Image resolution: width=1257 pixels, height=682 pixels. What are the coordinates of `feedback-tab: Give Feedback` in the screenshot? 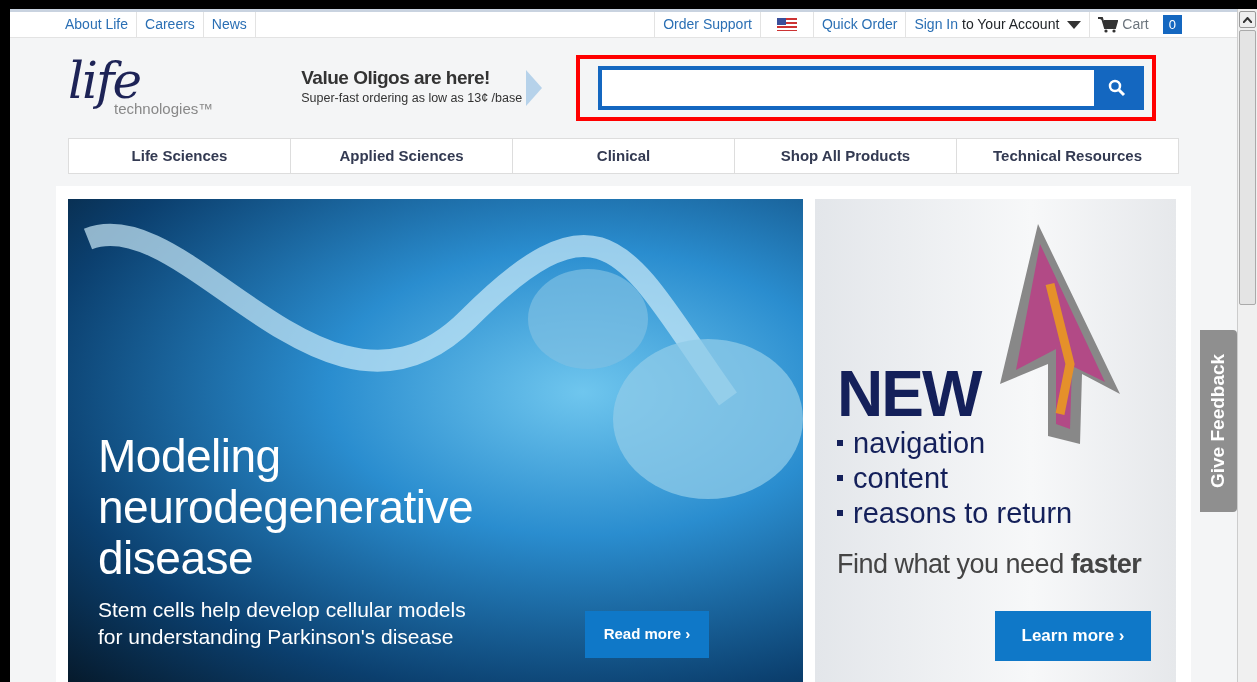 It's located at (1218, 421).